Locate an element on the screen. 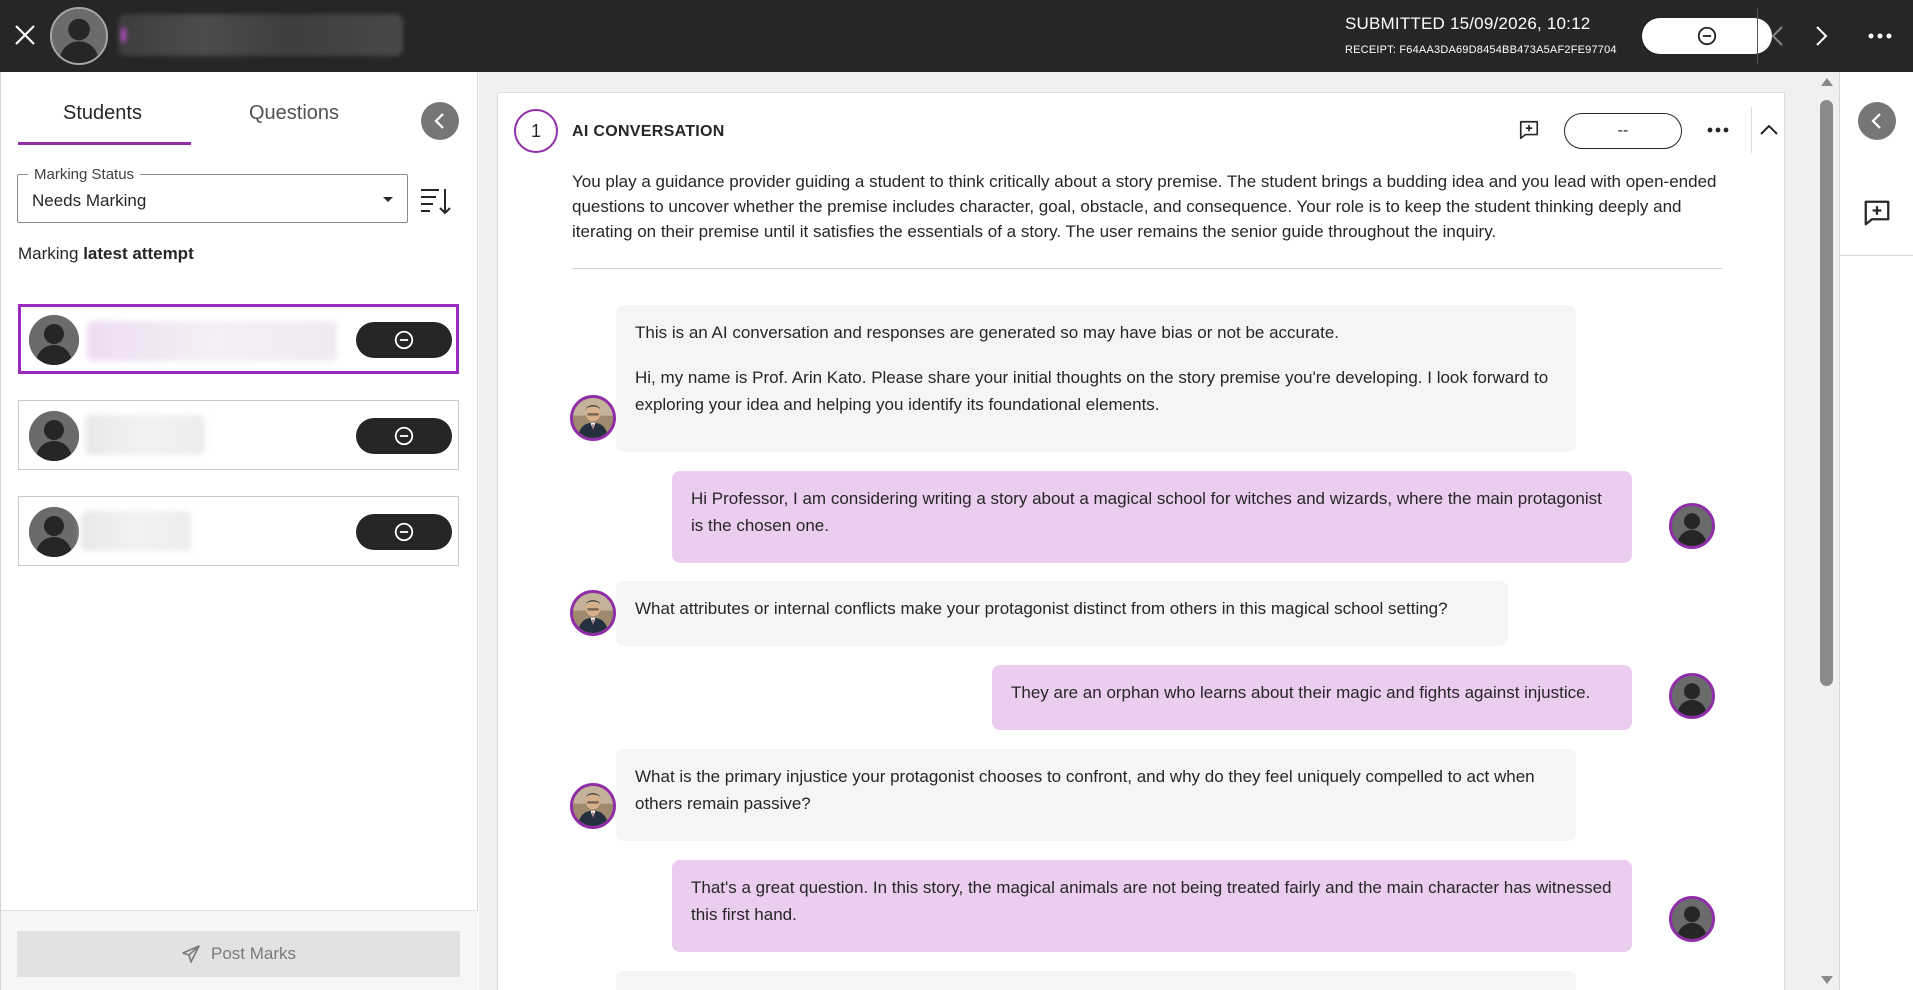  marking-status-select: Marking Status Needs Marking is located at coordinates (212, 194).